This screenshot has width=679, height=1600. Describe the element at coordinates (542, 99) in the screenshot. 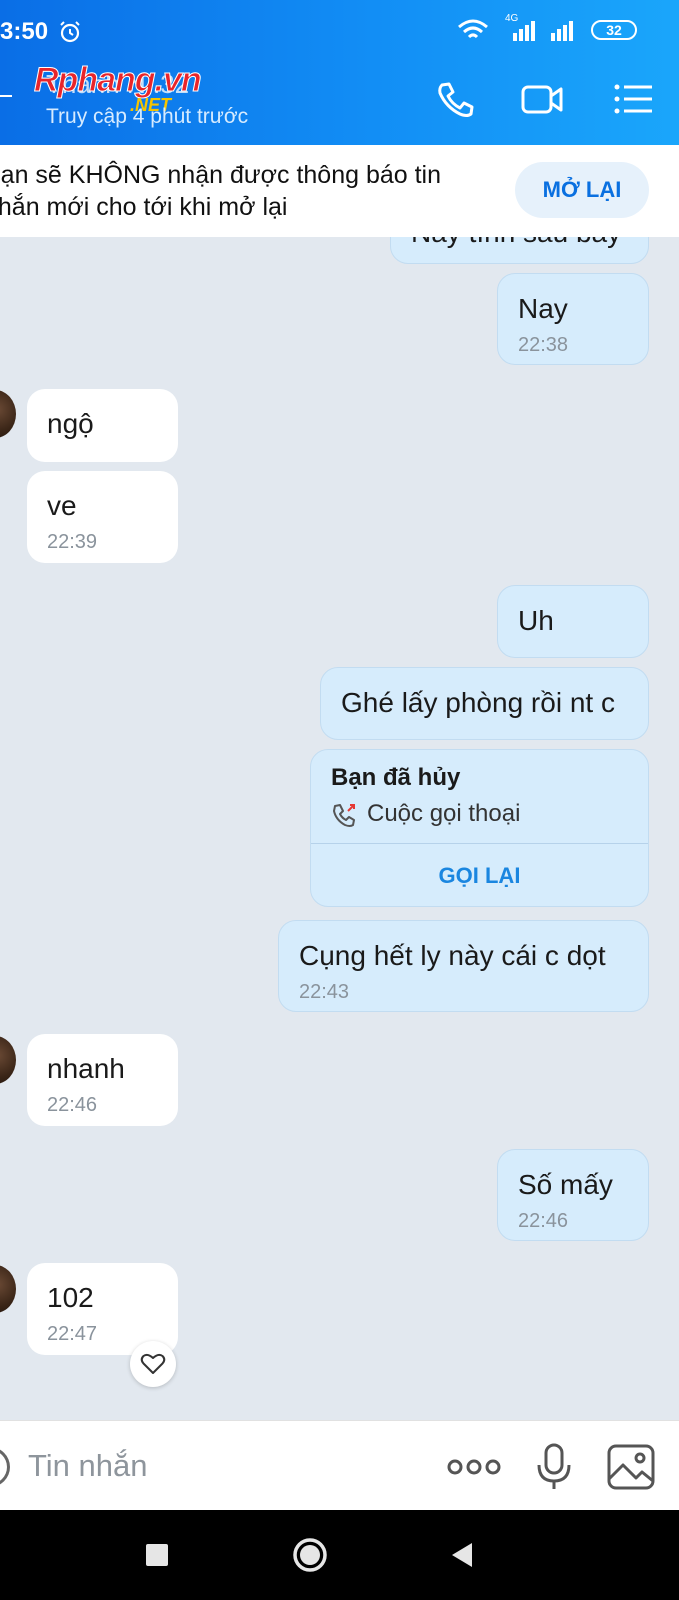

I see `video-call-icon` at that location.